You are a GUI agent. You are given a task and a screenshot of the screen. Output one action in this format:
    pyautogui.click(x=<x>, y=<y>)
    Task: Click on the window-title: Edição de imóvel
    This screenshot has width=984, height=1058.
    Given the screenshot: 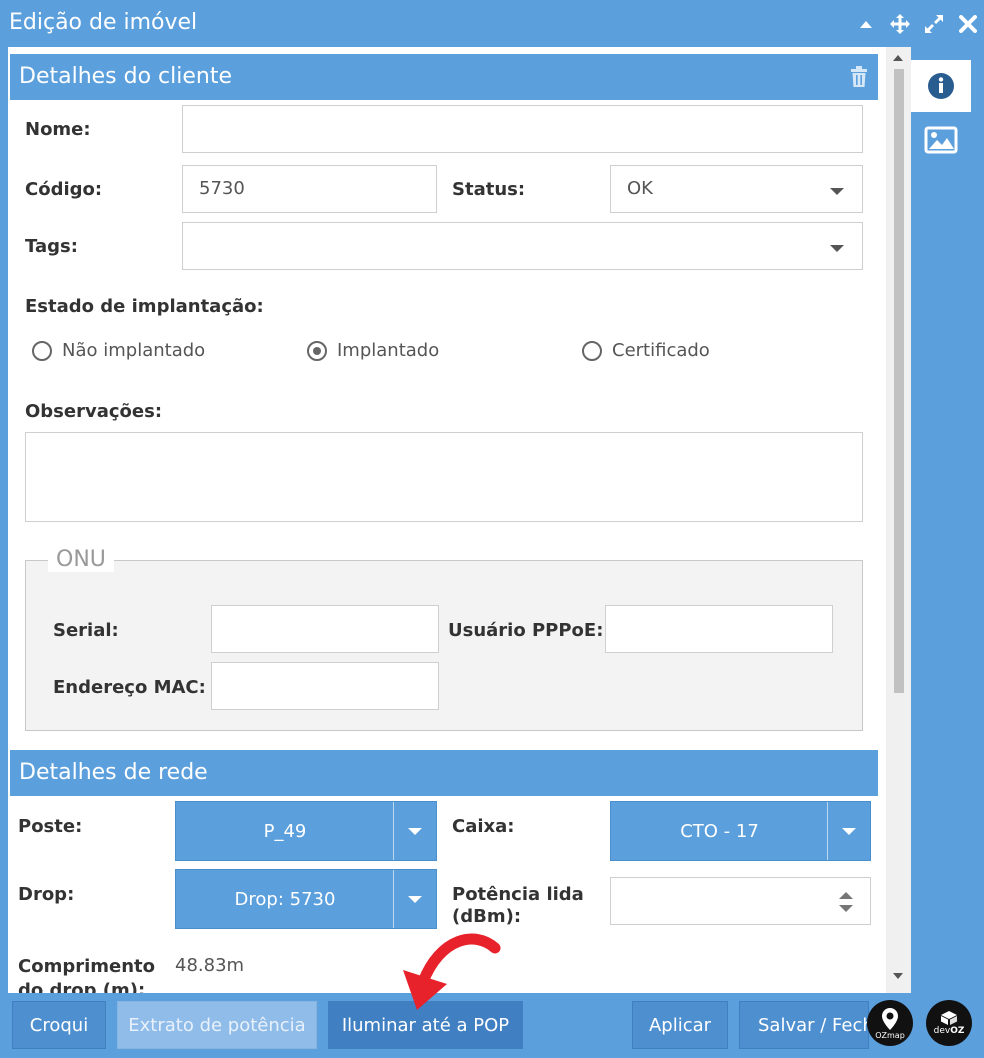 What is the action you would take?
    pyautogui.click(x=103, y=22)
    